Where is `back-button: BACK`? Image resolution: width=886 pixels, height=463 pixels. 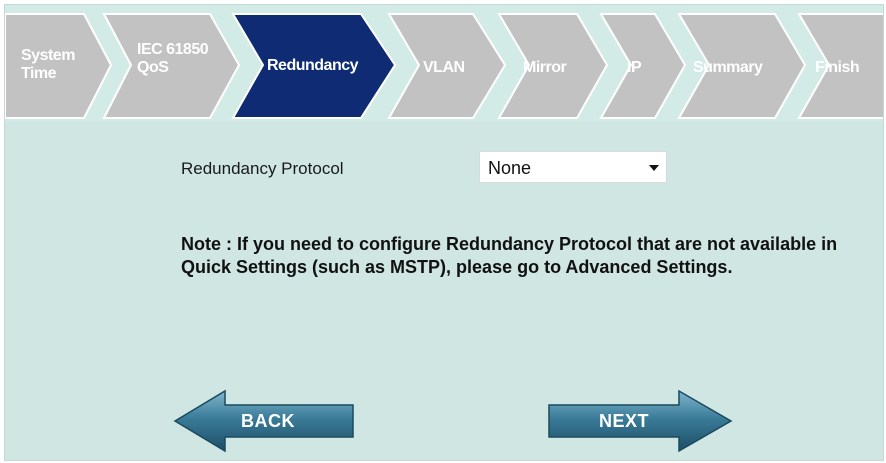
back-button: BACK is located at coordinates (264, 421).